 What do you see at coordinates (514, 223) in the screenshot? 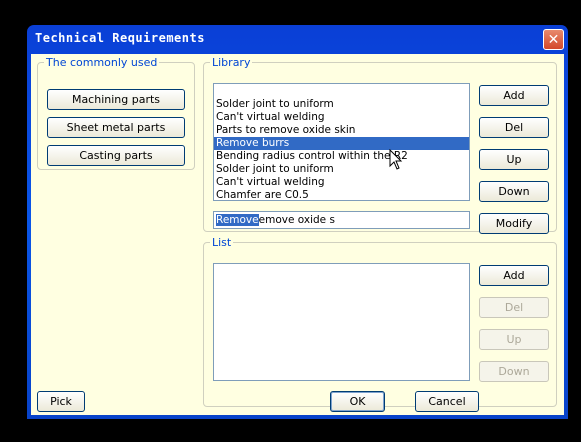
I see `modify-button: Modify` at bounding box center [514, 223].